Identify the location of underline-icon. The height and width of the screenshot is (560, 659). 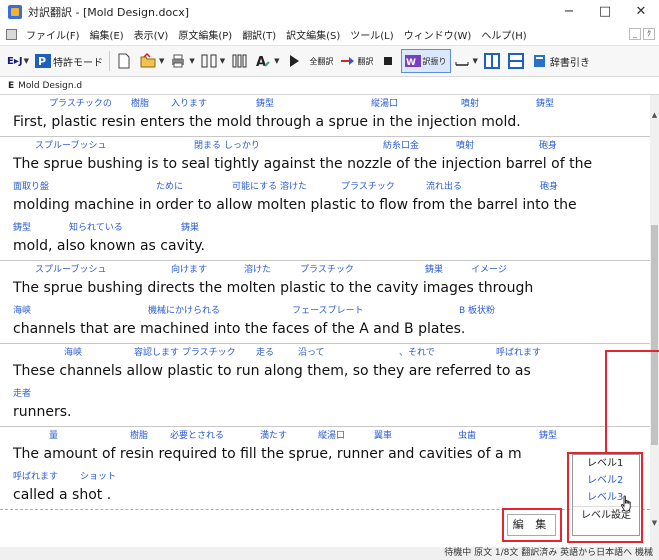
(462, 64).